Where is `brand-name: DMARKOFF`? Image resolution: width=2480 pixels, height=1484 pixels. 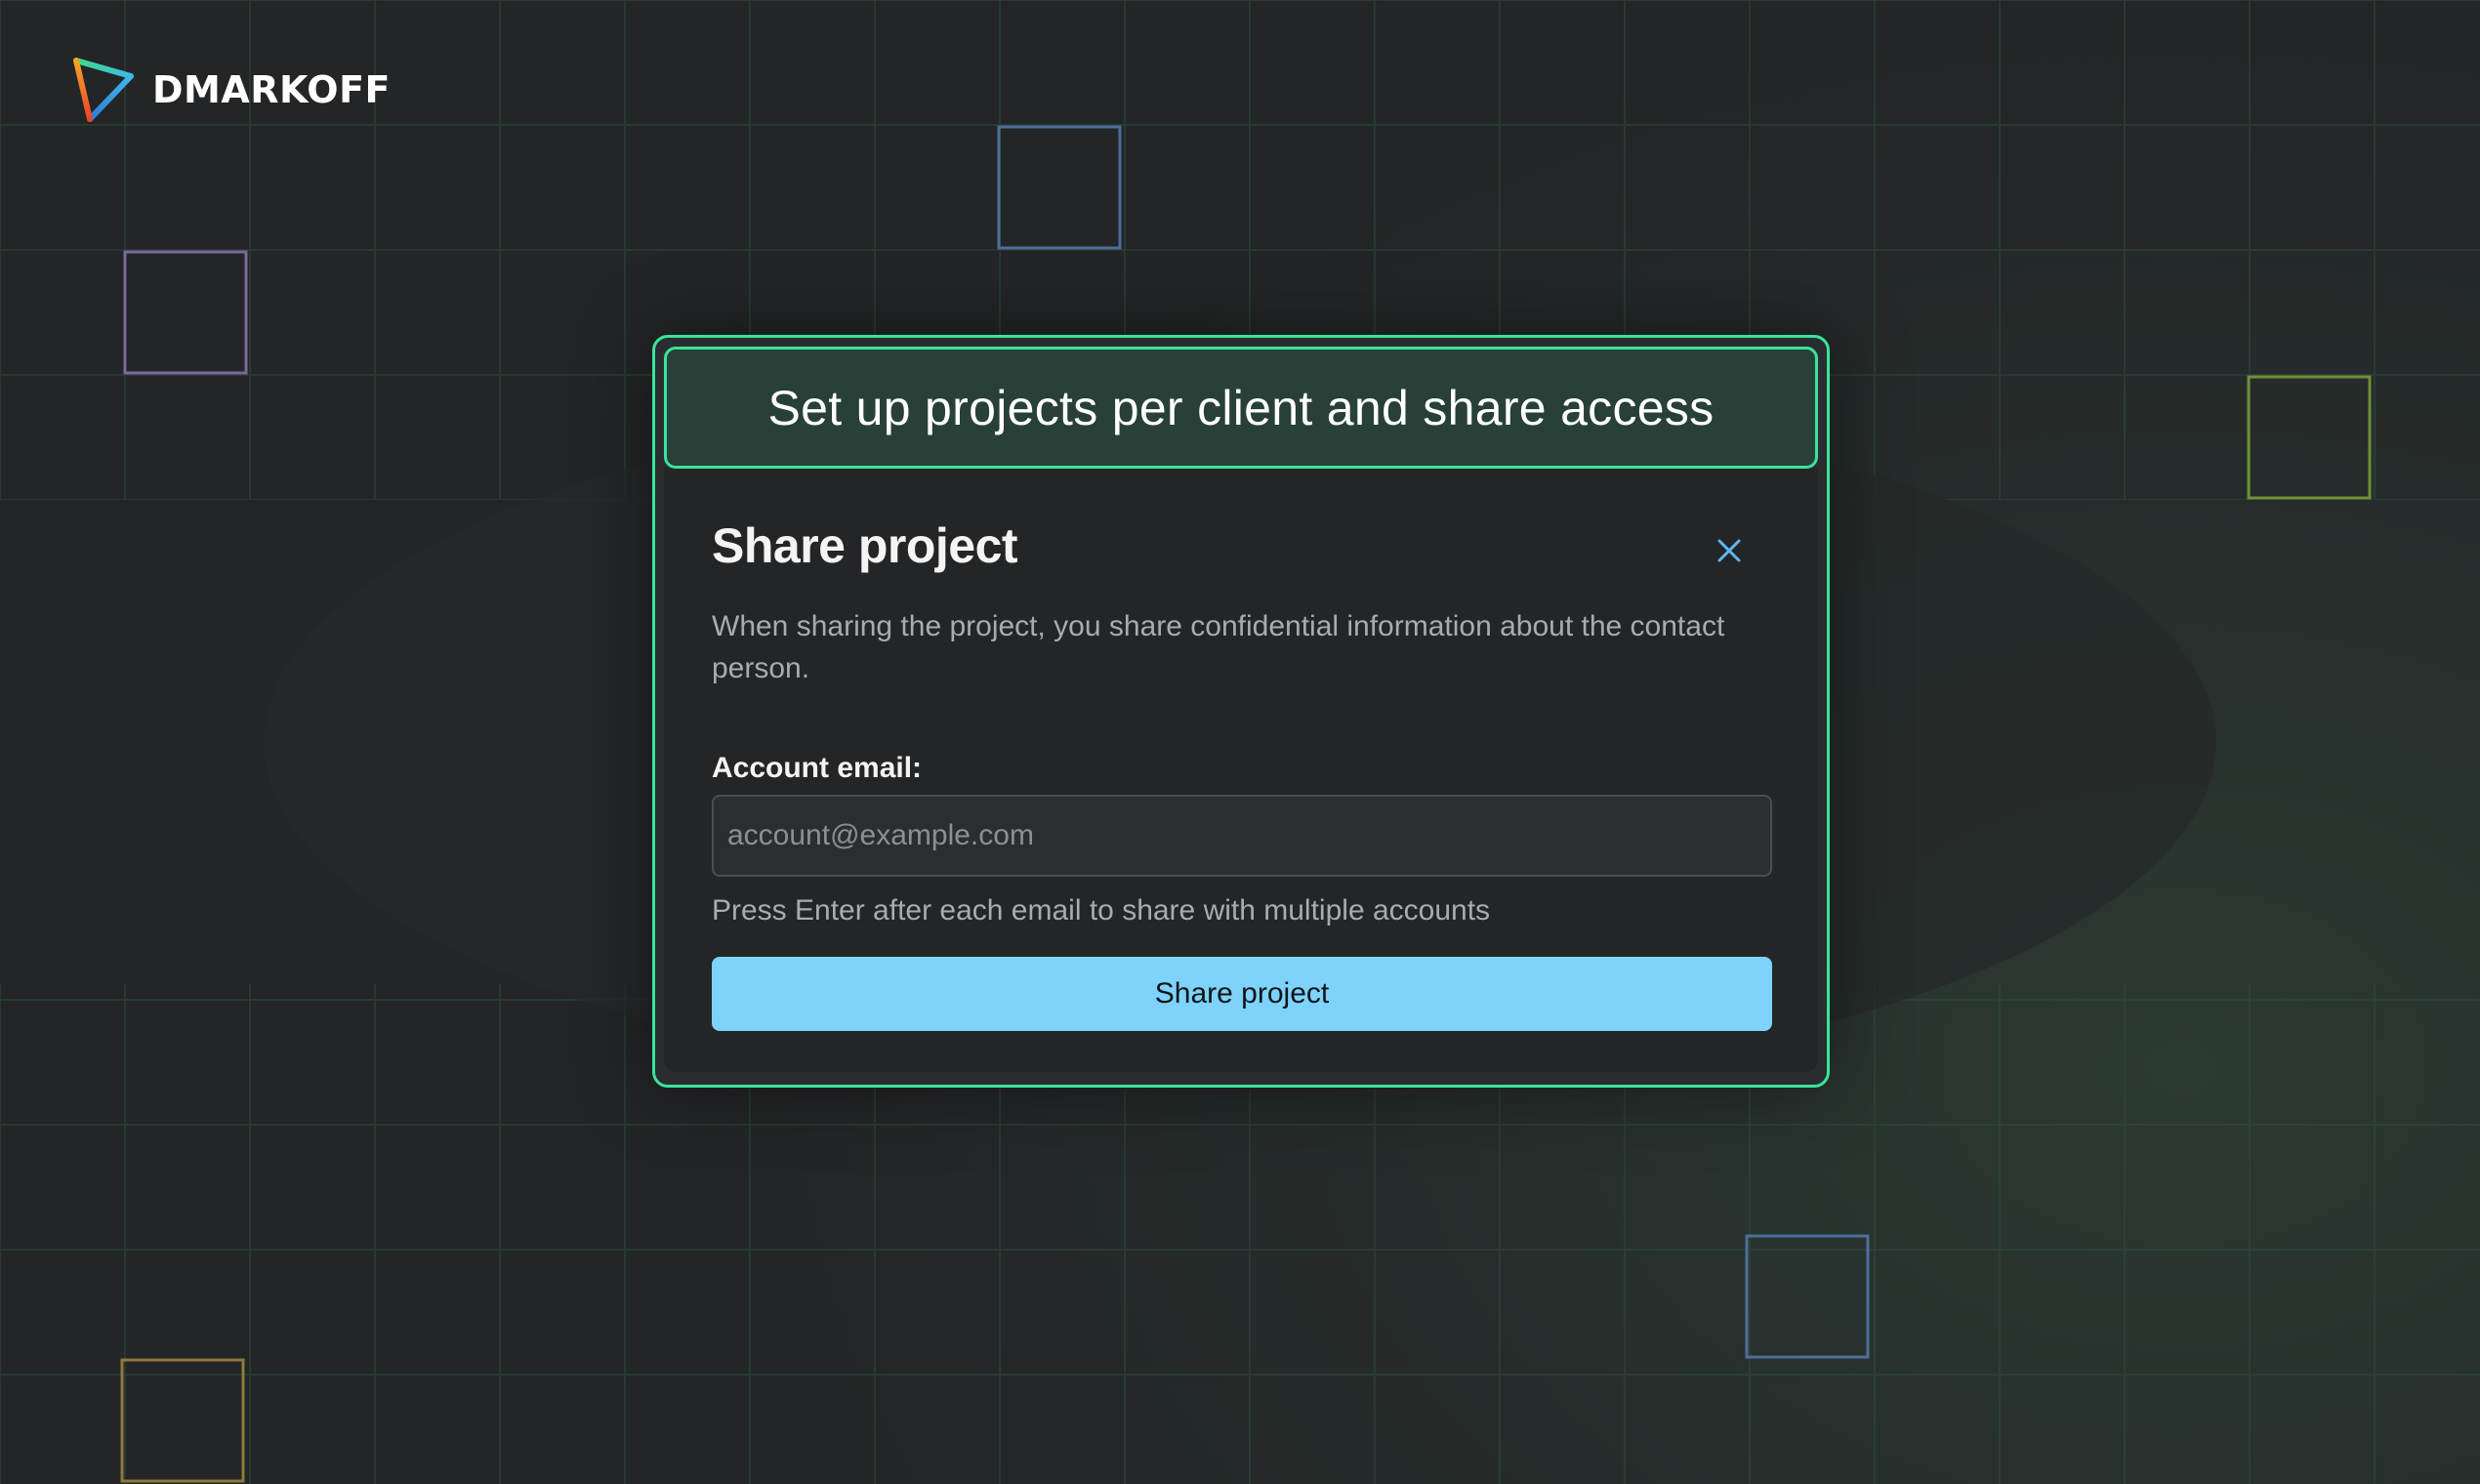
brand-name: DMARKOFF is located at coordinates (271, 90).